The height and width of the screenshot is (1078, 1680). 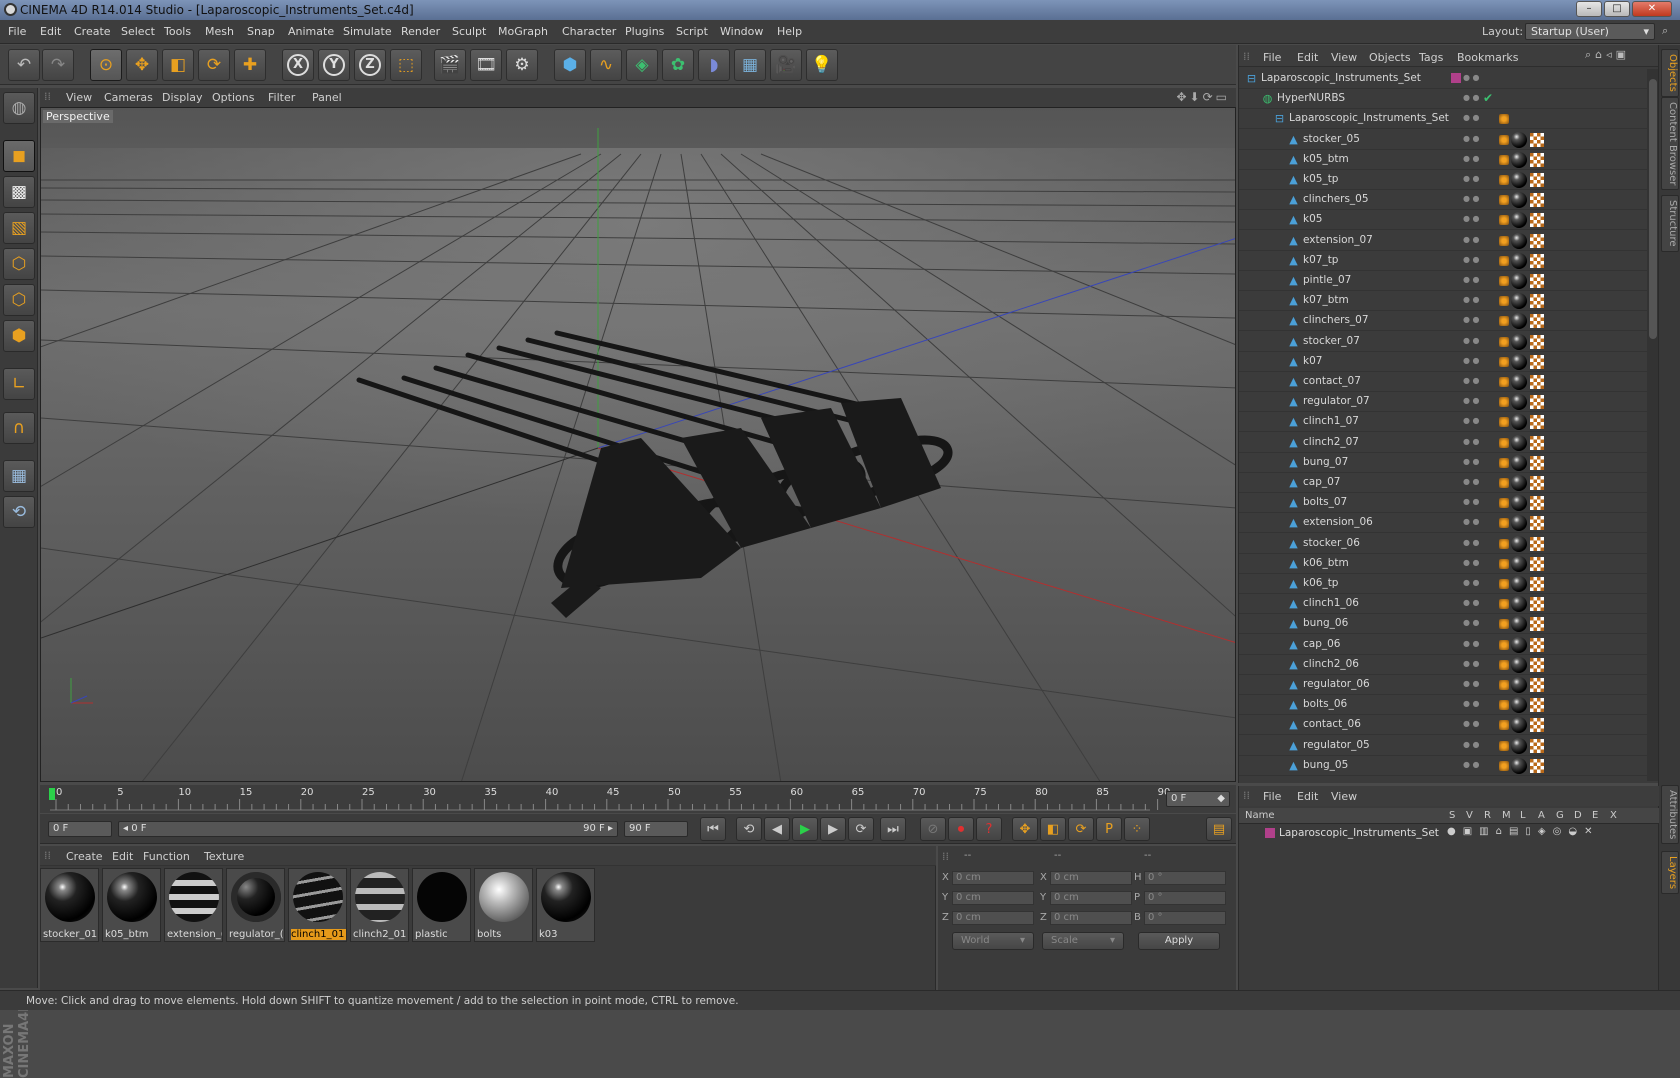 What do you see at coordinates (250, 65) in the screenshot?
I see `add-icon: ✚` at bounding box center [250, 65].